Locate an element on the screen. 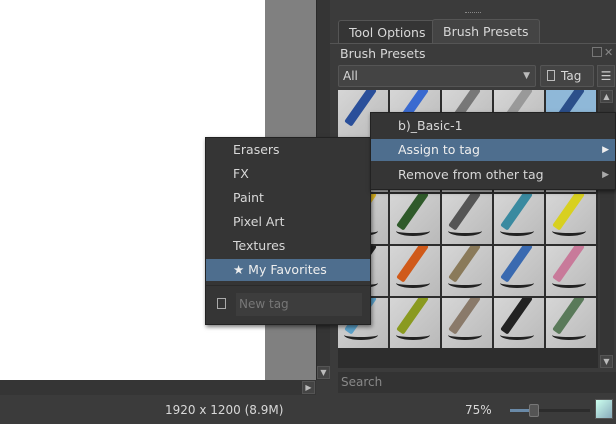 Image resolution: width=616 pixels, height=424 pixels. canvas-only-icon is located at coordinates (604, 409).